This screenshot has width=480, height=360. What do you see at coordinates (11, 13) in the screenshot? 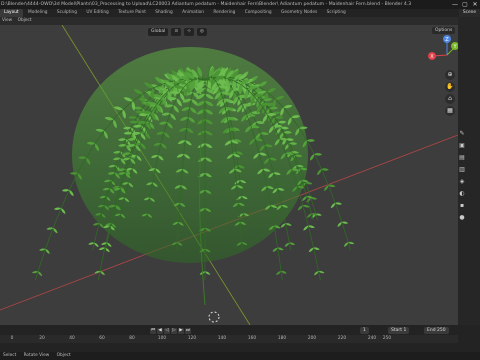
I see `tab-layout: Layout` at bounding box center [11, 13].